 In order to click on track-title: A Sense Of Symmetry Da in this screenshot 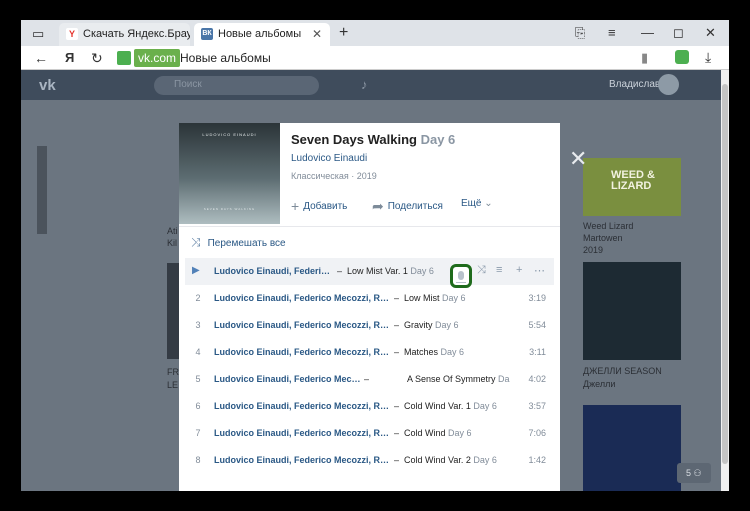, I will do `click(458, 379)`.